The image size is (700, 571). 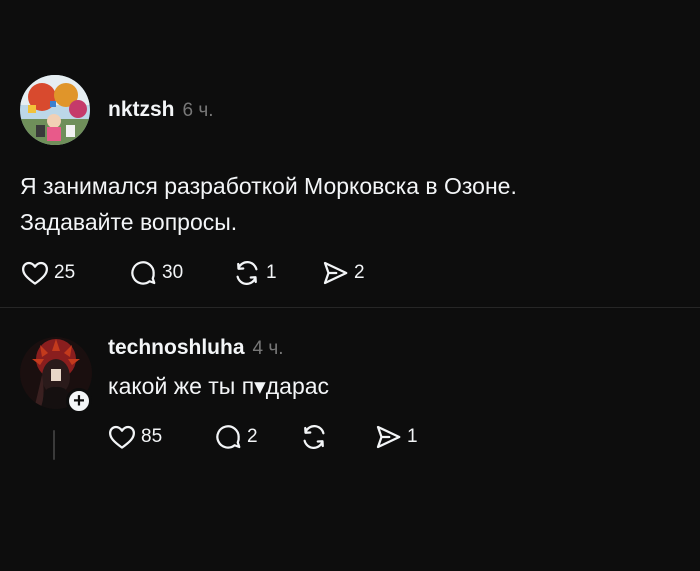 I want to click on repost-count: 1, so click(x=271, y=272).